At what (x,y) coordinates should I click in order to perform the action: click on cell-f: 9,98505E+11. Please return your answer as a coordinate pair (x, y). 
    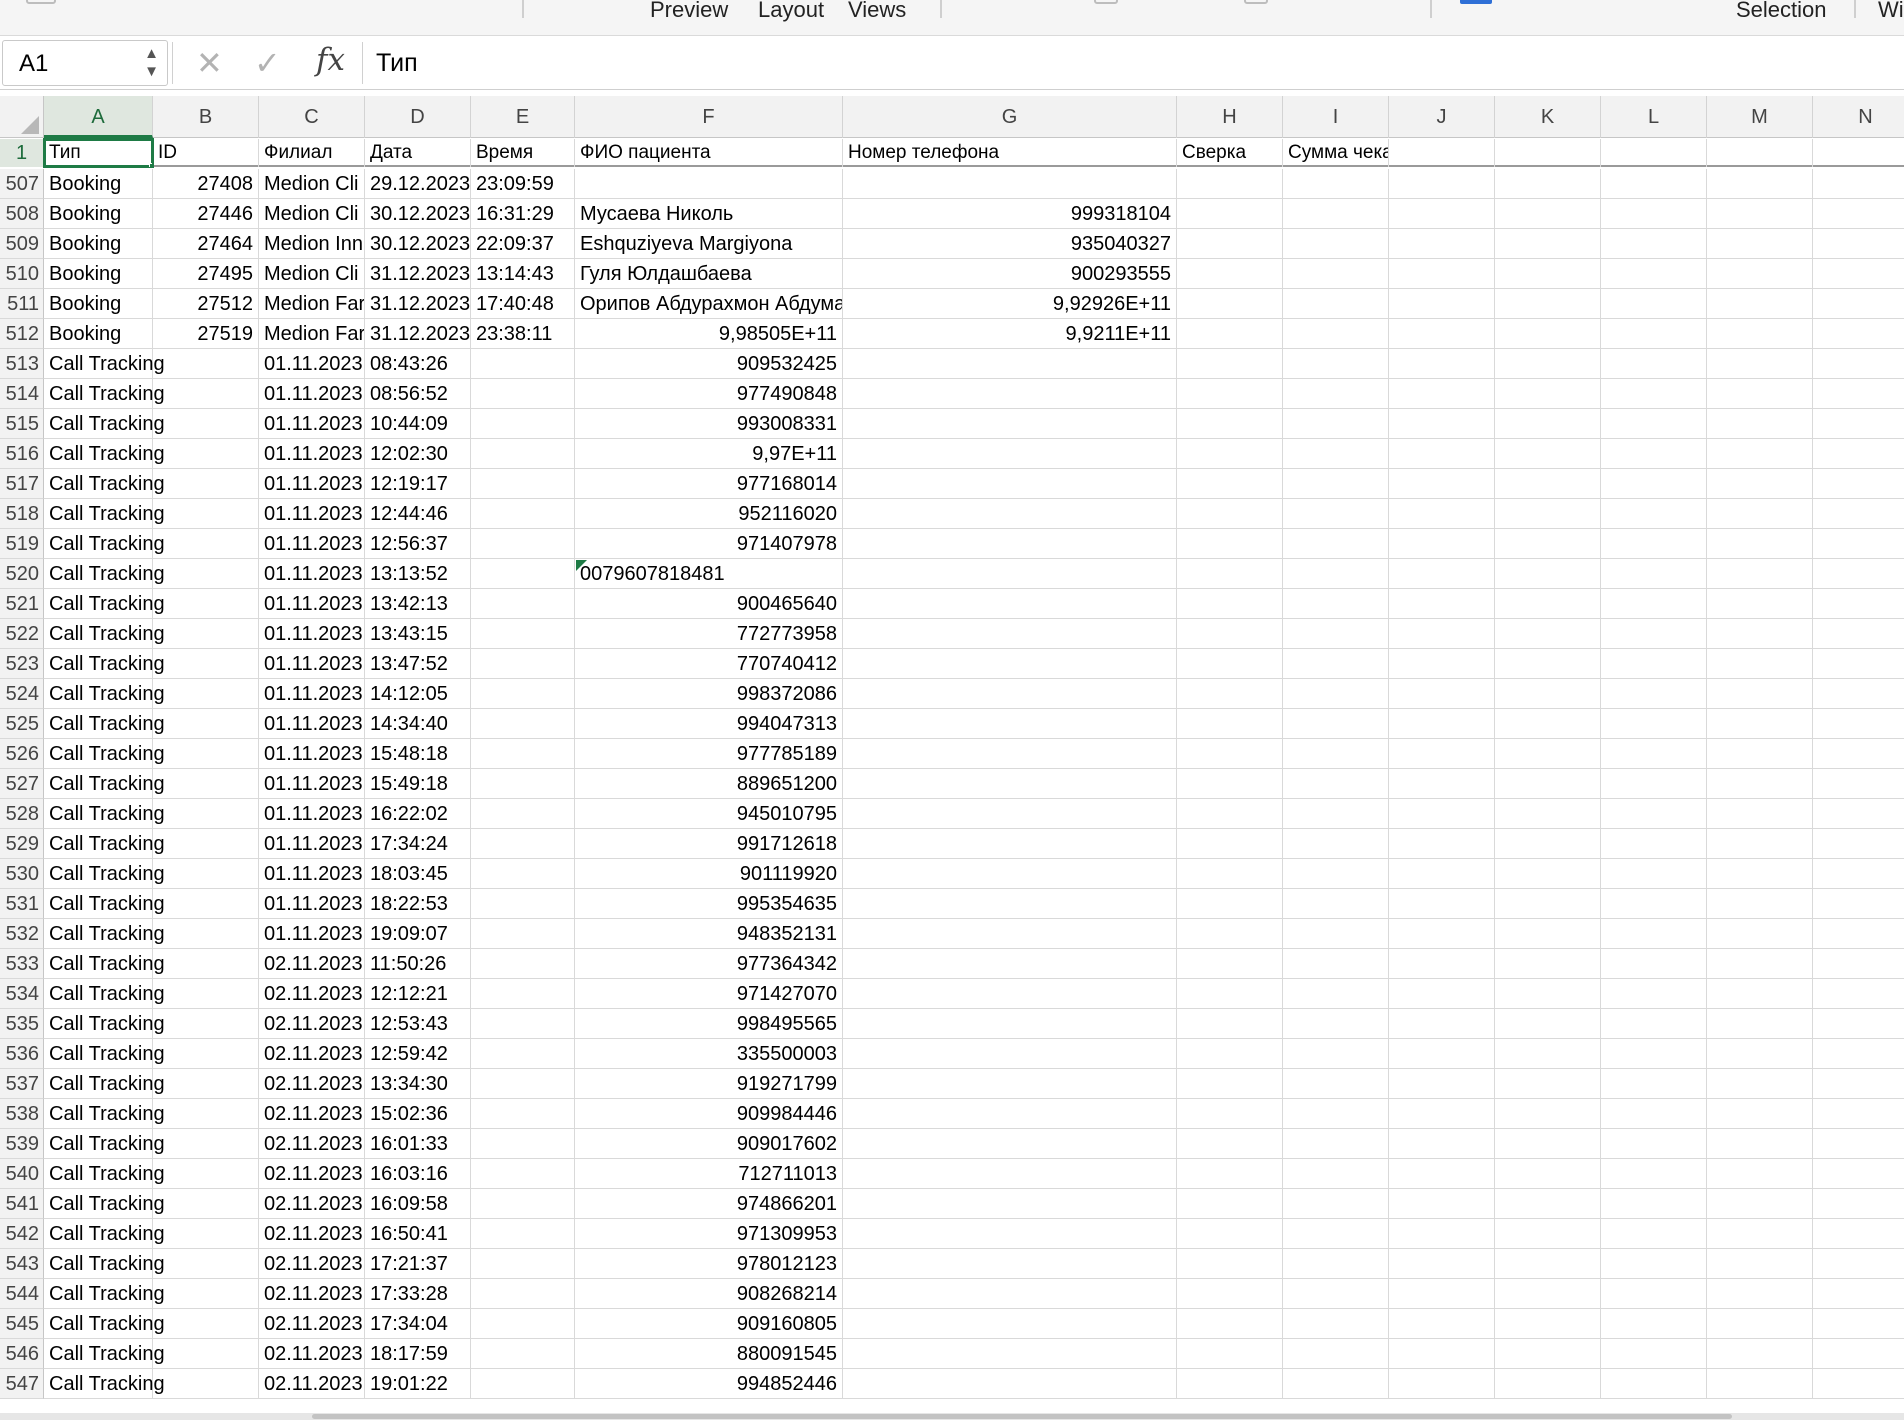
    Looking at the image, I should click on (709, 334).